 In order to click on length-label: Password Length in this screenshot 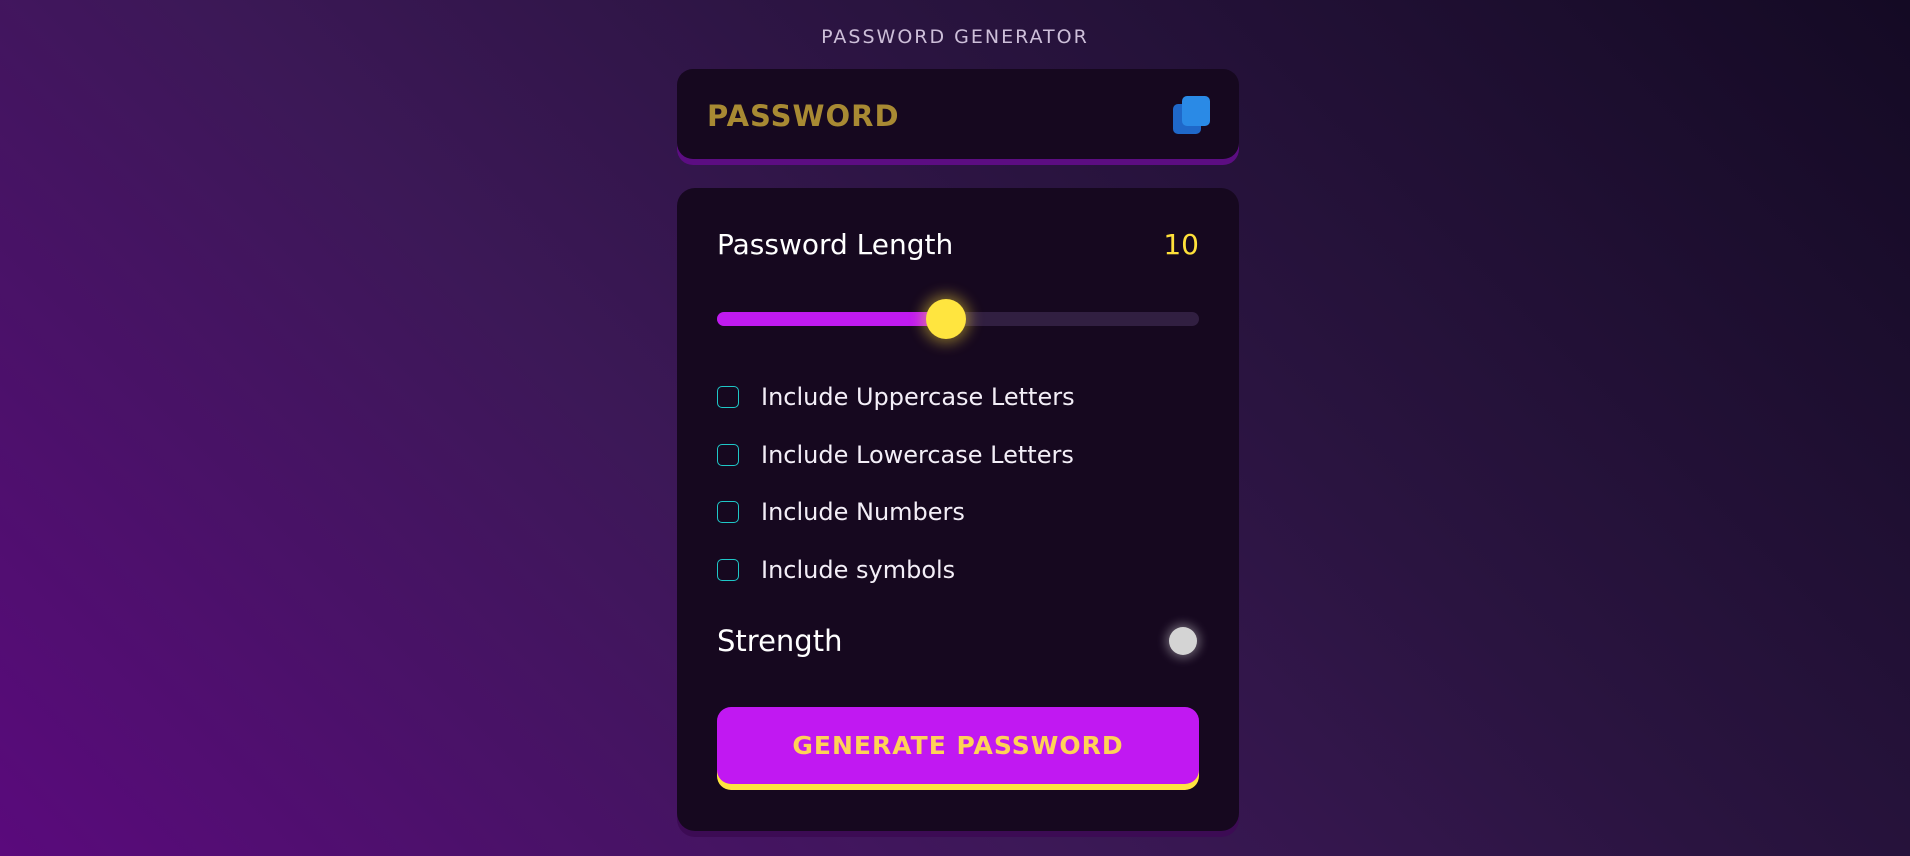, I will do `click(835, 244)`.